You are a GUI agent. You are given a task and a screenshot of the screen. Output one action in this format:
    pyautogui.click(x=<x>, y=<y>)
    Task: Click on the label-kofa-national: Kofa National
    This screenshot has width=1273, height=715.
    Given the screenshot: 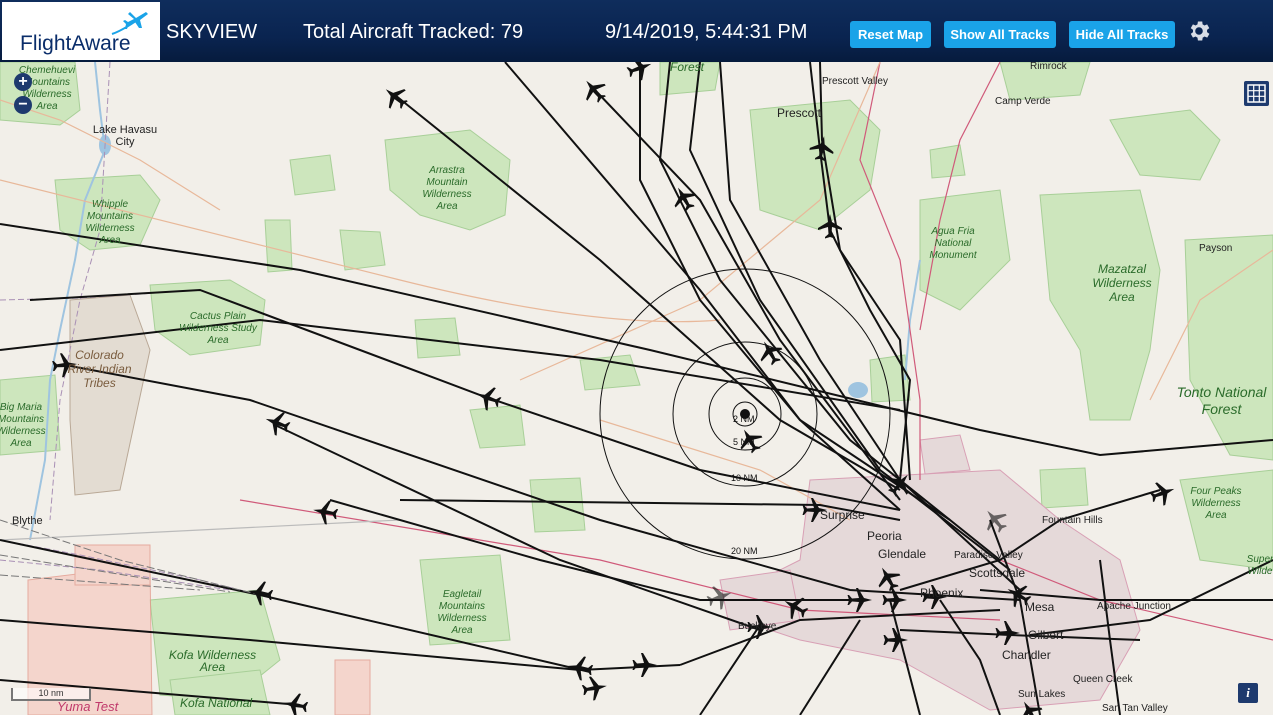 What is the action you would take?
    pyautogui.click(x=216, y=703)
    